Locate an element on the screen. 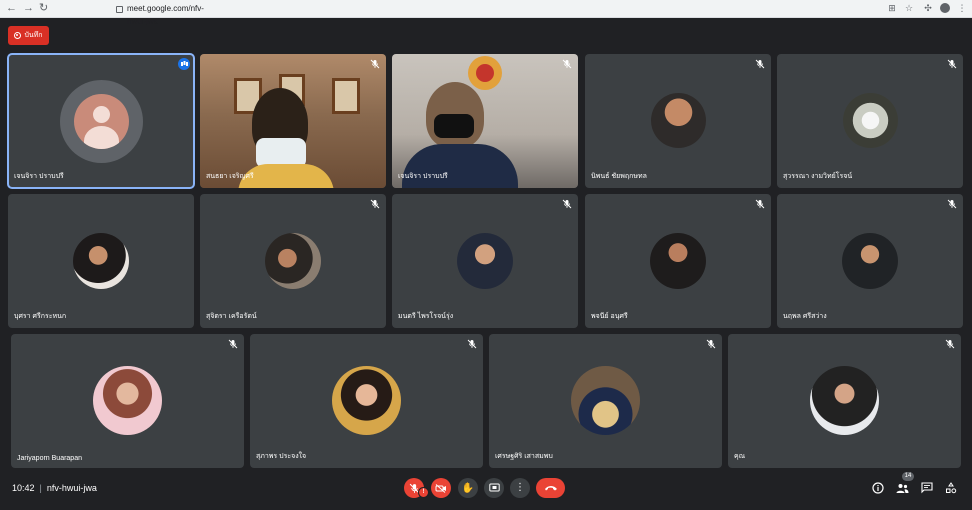 This screenshot has width=972, height=510. clock-time: 10:42 is located at coordinates (23, 488).